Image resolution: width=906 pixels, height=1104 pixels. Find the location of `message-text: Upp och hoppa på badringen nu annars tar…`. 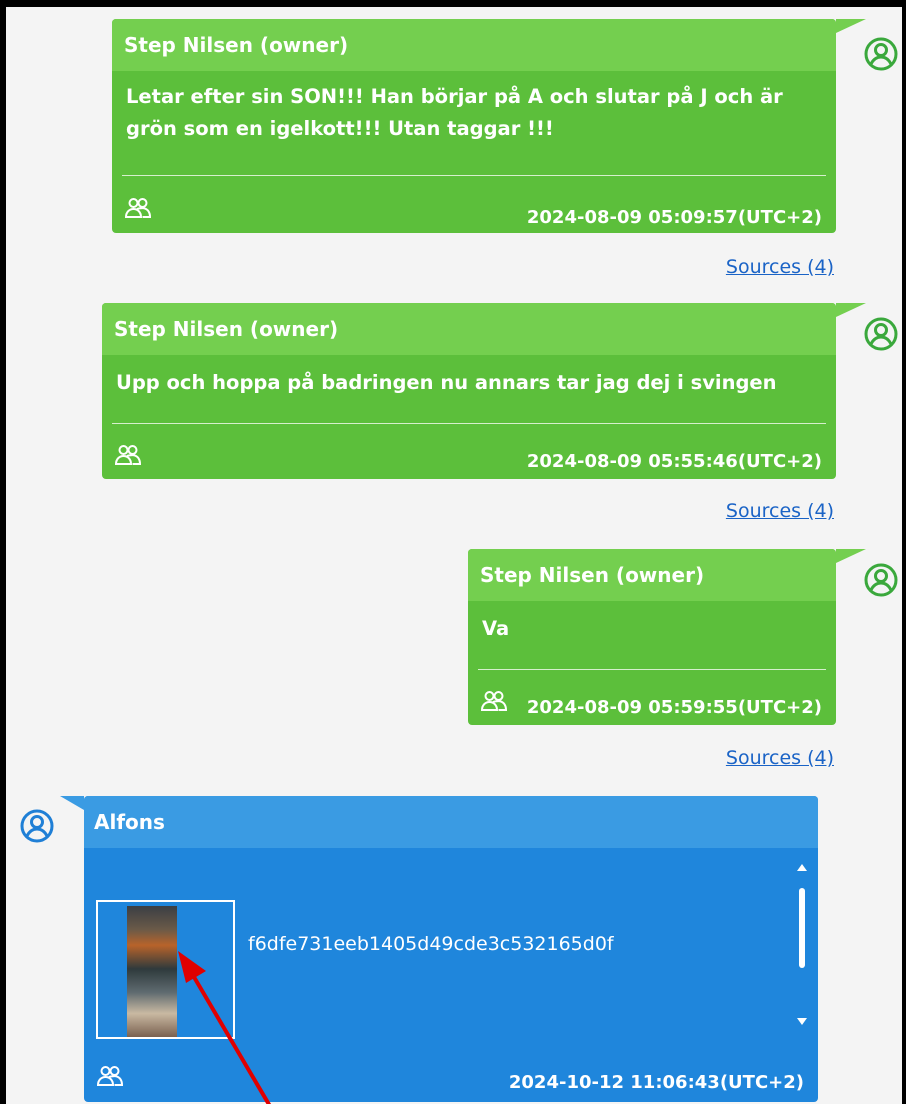

message-text: Upp och hoppa på badringen nu annars tar… is located at coordinates (446, 382).